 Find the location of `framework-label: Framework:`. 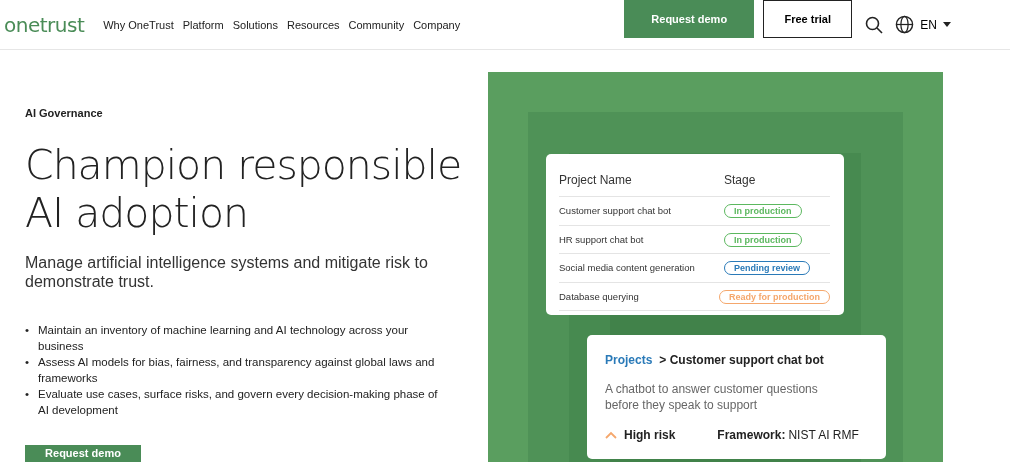

framework-label: Framework: is located at coordinates (751, 435).